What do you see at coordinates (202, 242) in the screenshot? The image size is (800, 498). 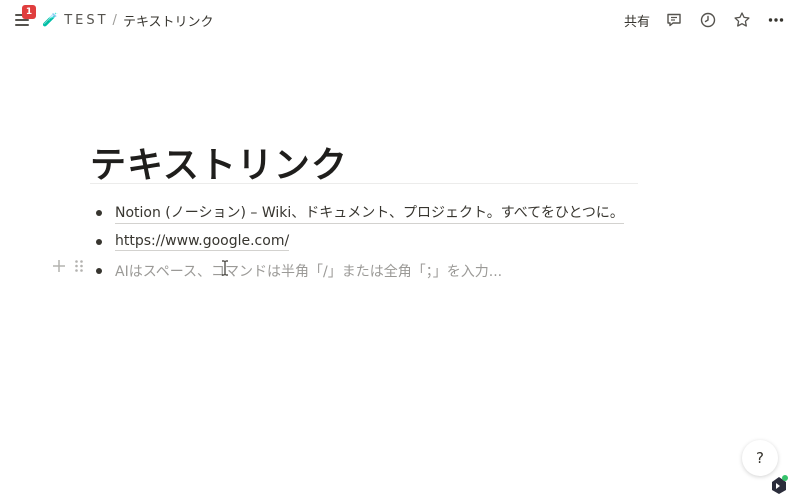 I see `link-google: https://www.google.com/` at bounding box center [202, 242].